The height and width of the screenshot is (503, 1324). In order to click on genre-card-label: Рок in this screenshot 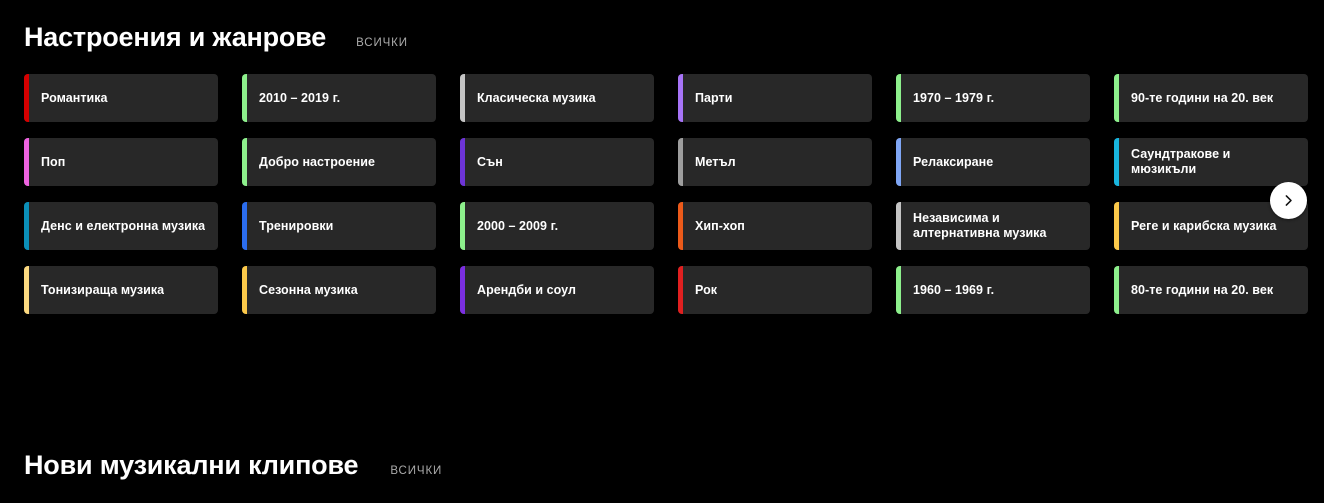, I will do `click(706, 289)`.